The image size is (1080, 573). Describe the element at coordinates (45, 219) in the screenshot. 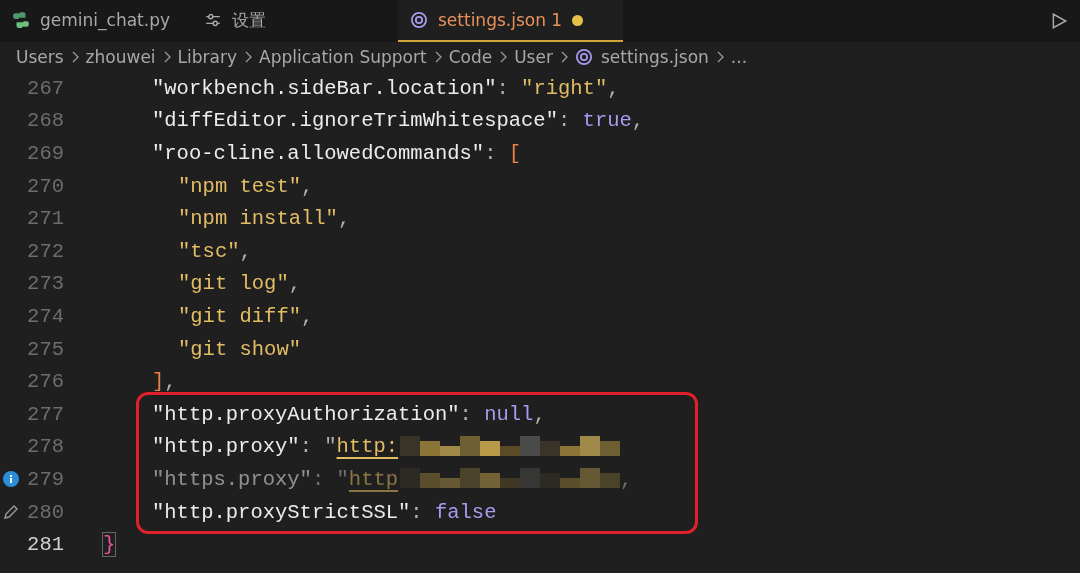

I see `line-number: 271` at that location.